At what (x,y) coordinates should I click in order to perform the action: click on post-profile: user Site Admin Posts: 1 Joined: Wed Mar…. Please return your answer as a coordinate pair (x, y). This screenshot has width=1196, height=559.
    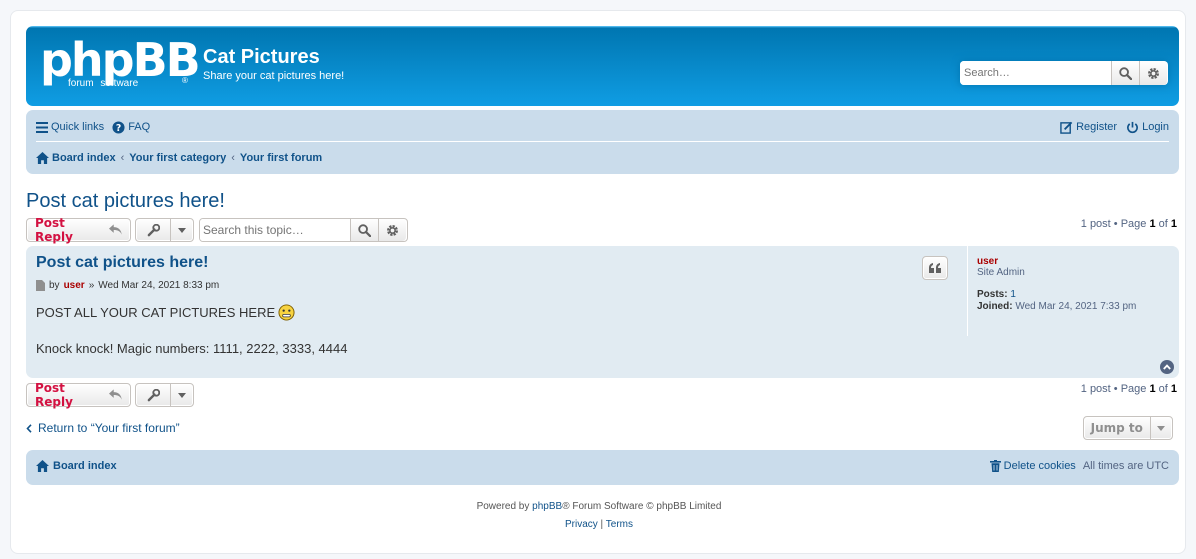
    Looking at the image, I should click on (1073, 291).